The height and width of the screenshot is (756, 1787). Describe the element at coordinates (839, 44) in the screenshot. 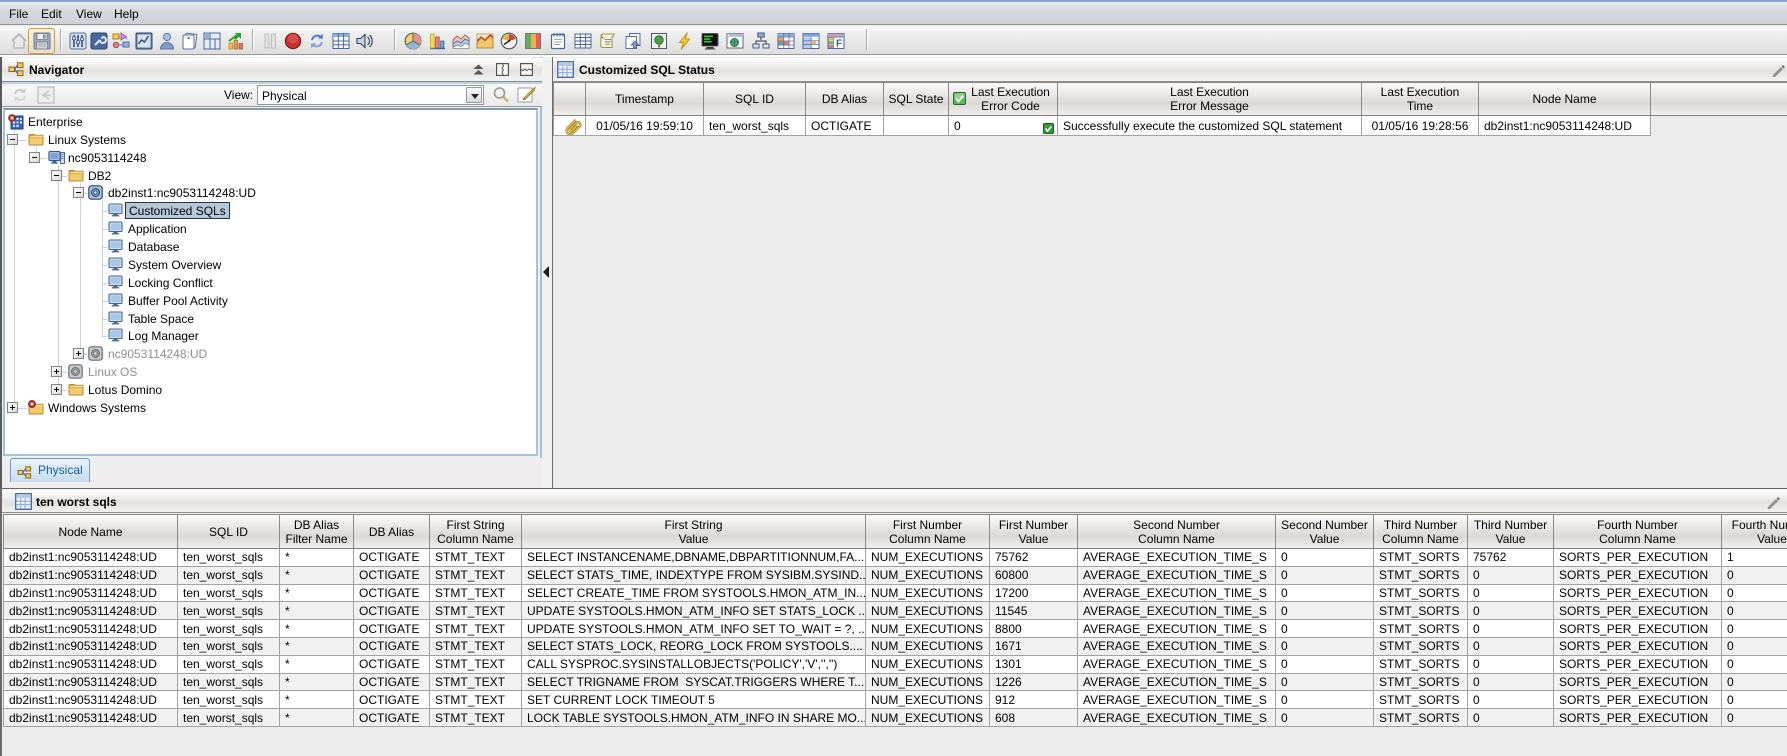

I see `svg-text: F` at that location.